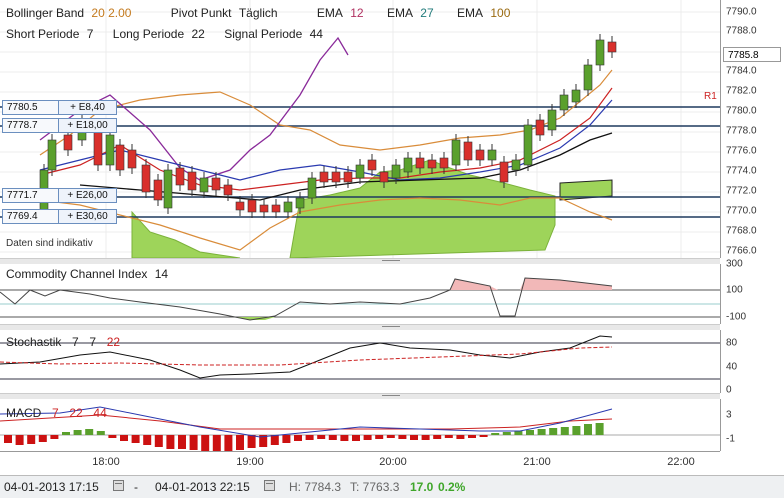 The width and height of the screenshot is (784, 498). Describe the element at coordinates (752, 291) in the screenshot. I see `cci-axis: 300 100 -100` at that location.